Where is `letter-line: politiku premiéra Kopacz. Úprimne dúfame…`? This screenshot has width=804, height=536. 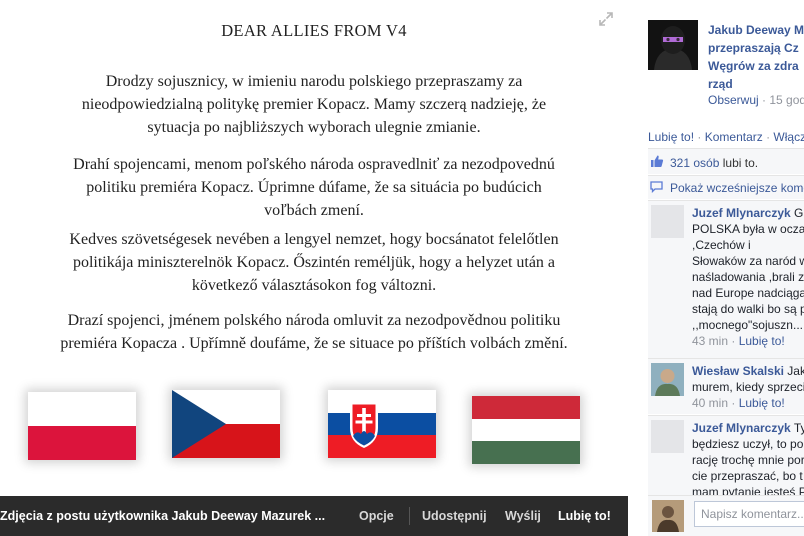 letter-line: politiku premiéra Kopacz. Úprimne dúfame… is located at coordinates (314, 187).